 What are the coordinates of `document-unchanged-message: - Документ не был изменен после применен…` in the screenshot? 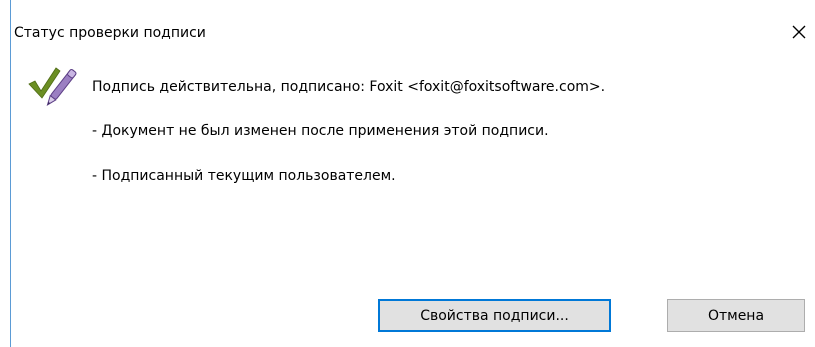 It's located at (320, 131).